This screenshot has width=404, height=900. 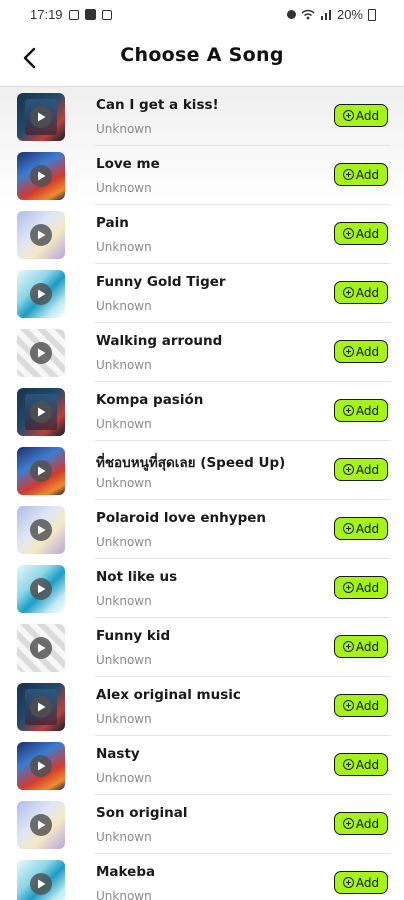 I want to click on song-title: Makeba, so click(x=126, y=872).